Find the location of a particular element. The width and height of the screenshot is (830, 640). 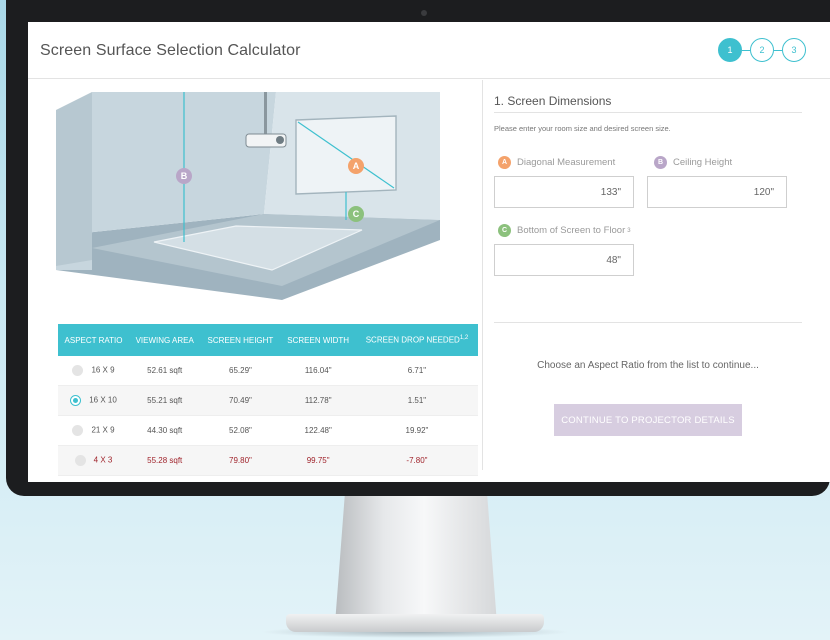

table-row: 4 X 3 55.28 sqft 79.80" 99.75" -7.80" is located at coordinates (268, 460).